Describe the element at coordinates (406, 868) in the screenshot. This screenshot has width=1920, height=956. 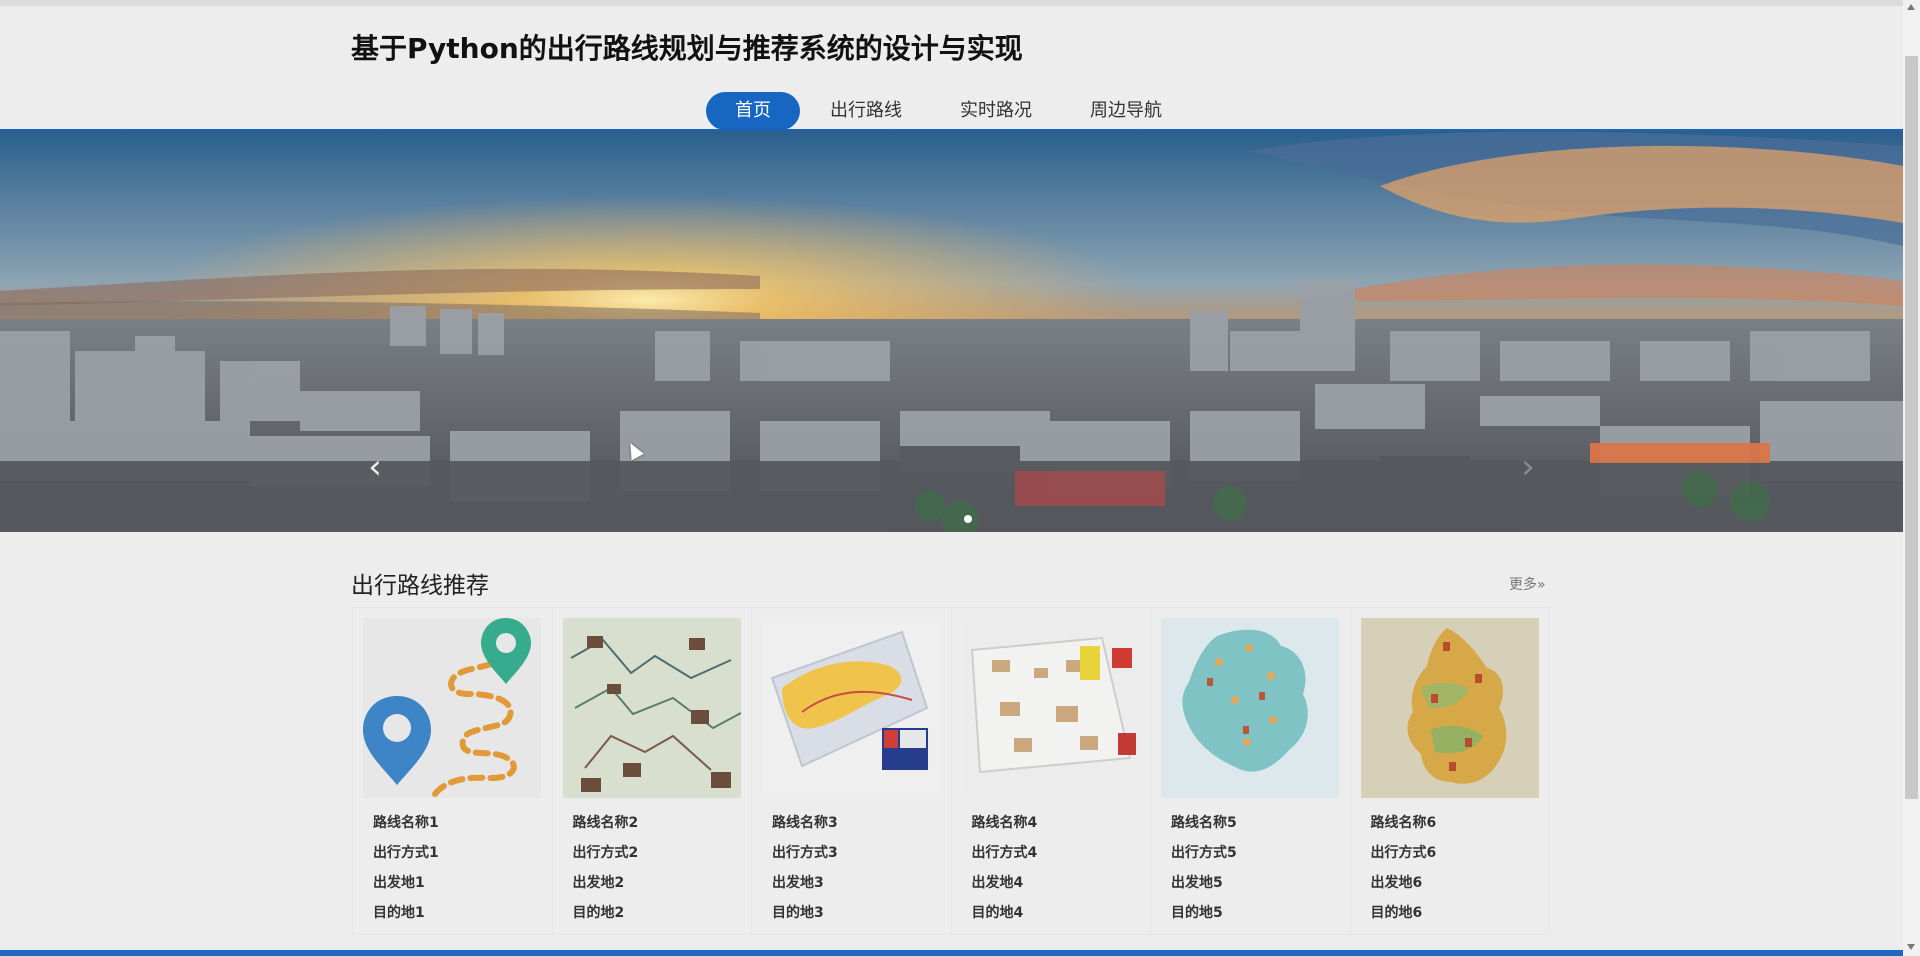
I see `route-meta-1: 路线名称1 出行方式1 出发地1 目的地1` at that location.